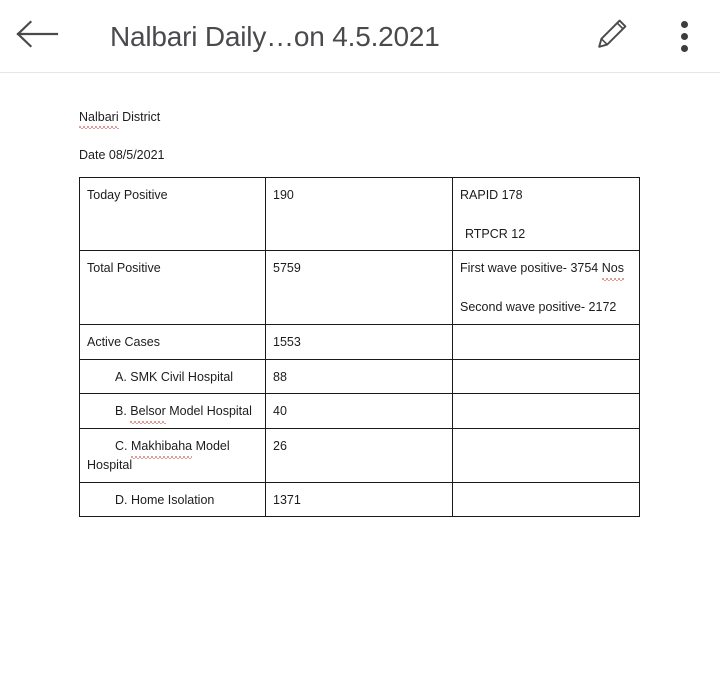 This screenshot has width=720, height=685. I want to click on edit-button, so click(612, 36).